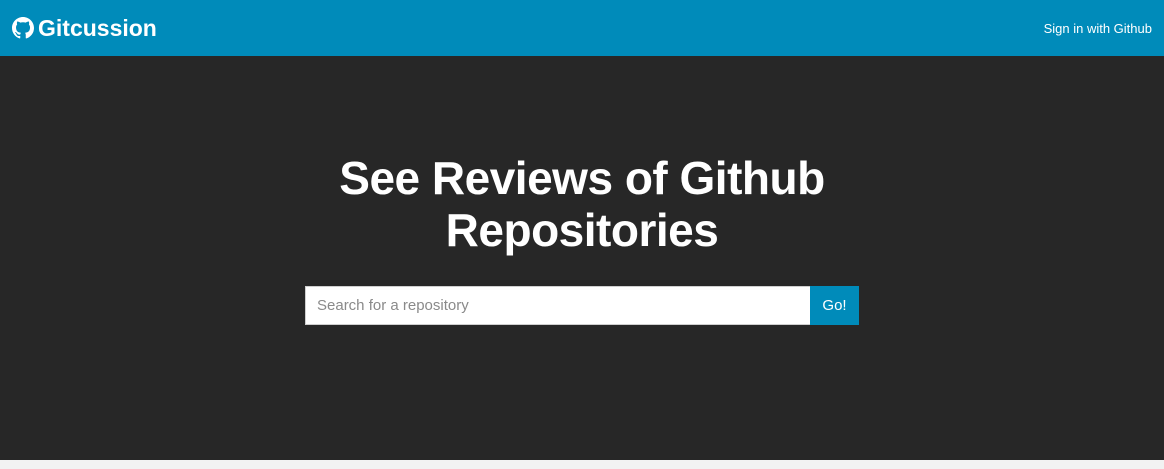 The image size is (1164, 469). I want to click on page-footer-strip, so click(582, 464).